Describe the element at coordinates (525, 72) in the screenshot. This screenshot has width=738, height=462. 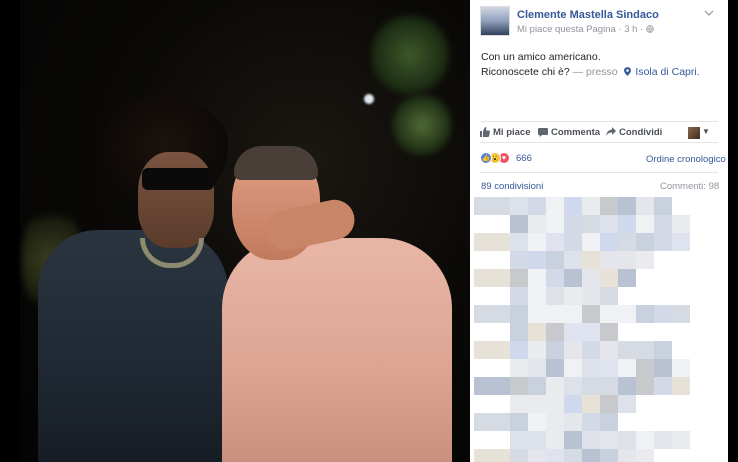
I see `post-question: Riconoscete chi è?` at that location.